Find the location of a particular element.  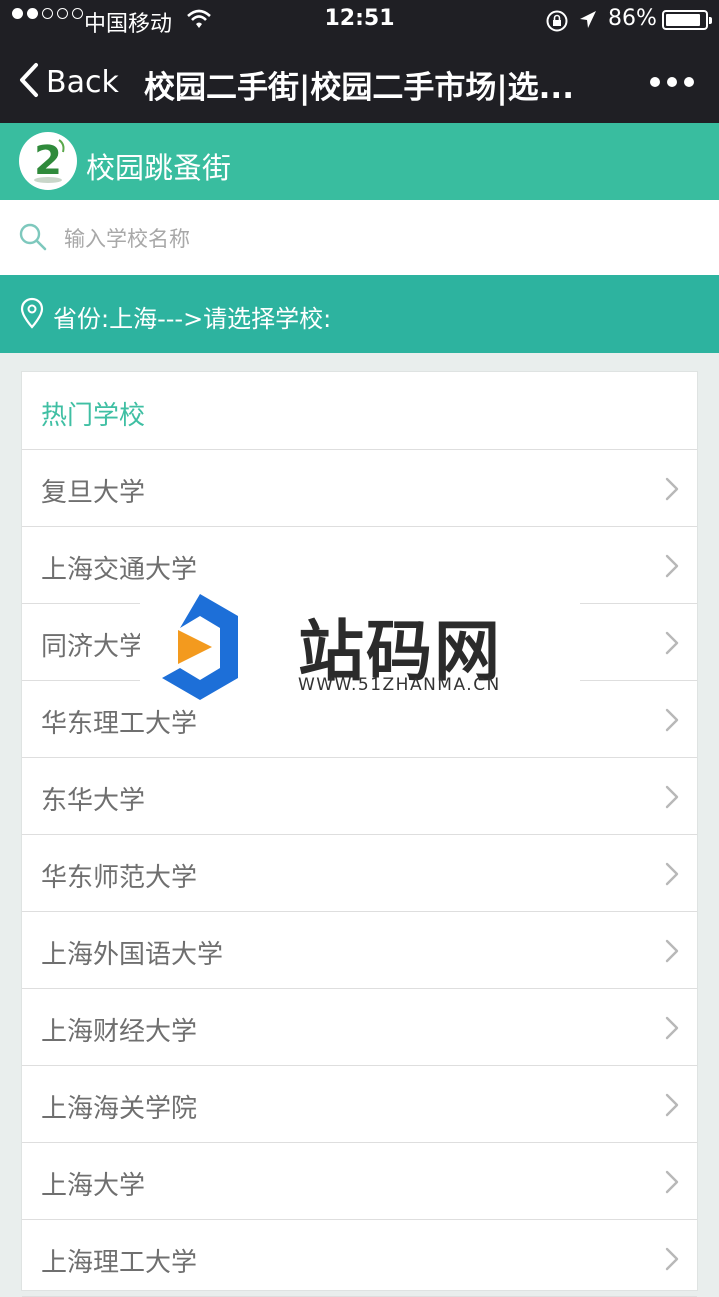

search-bar is located at coordinates (359, 237).